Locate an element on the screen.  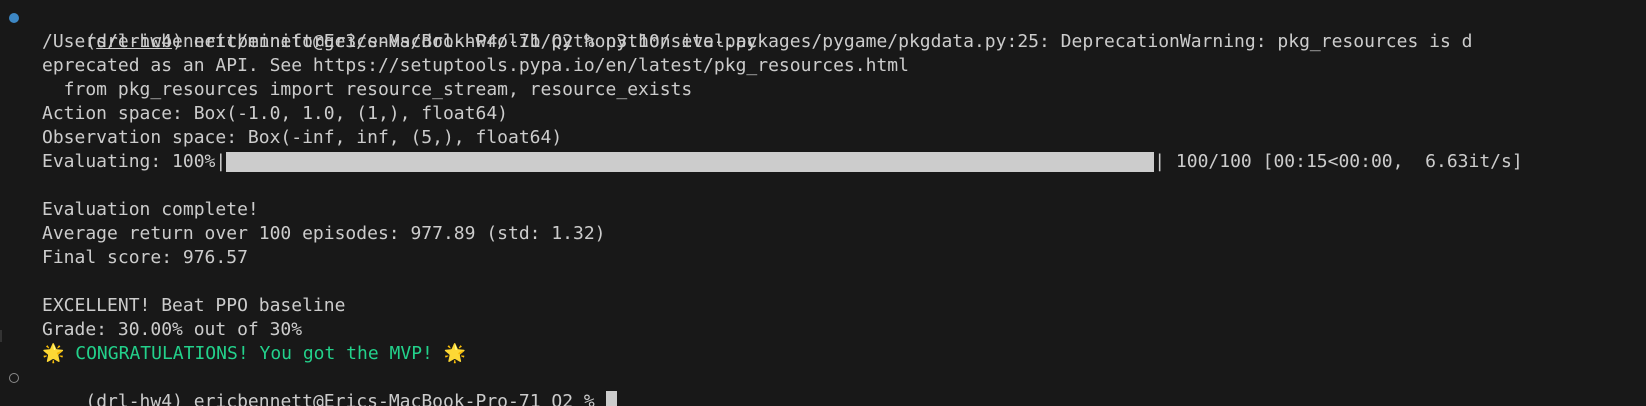
panel-edge-divider is located at coordinates (1, 336).